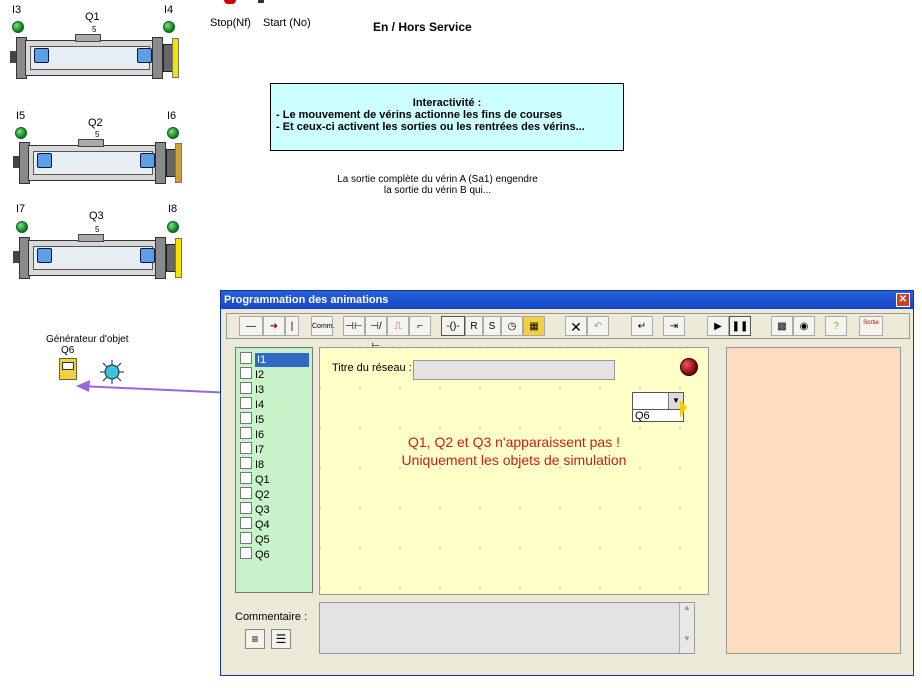 This screenshot has height=688, width=922. Describe the element at coordinates (658, 401) in the screenshot. I see `object-select: ▼` at that location.